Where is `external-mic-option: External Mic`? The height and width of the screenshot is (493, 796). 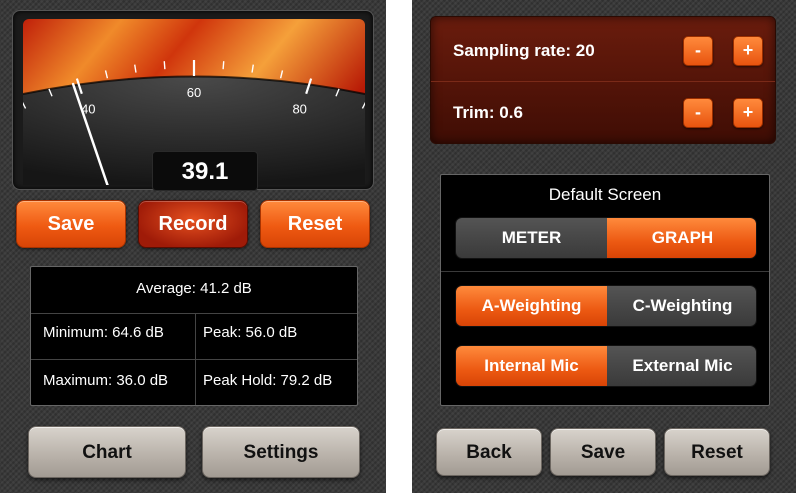 external-mic-option: External Mic is located at coordinates (681, 366).